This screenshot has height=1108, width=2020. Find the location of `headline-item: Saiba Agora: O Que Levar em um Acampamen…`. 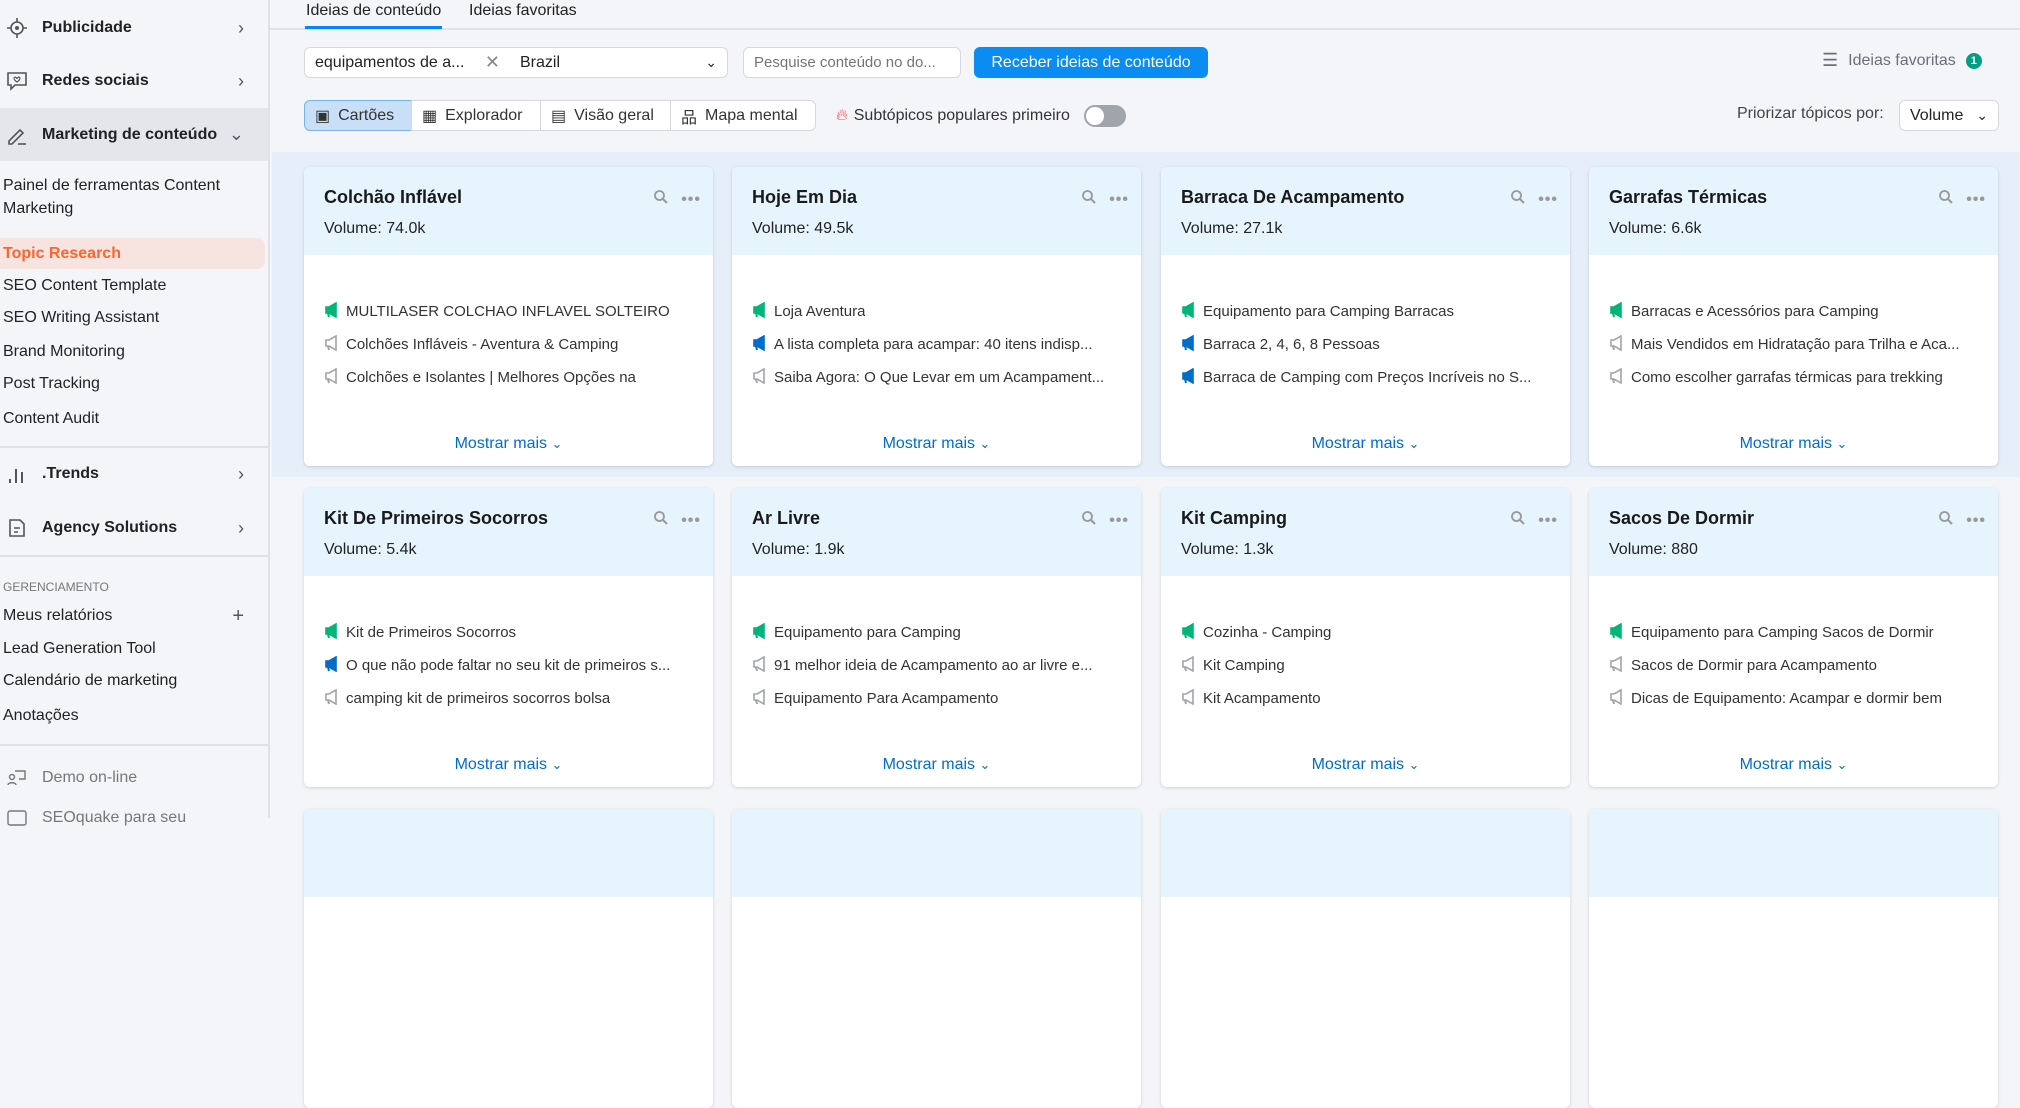

headline-item: Saiba Agora: O Que Levar em um Acampamen… is located at coordinates (936, 377).